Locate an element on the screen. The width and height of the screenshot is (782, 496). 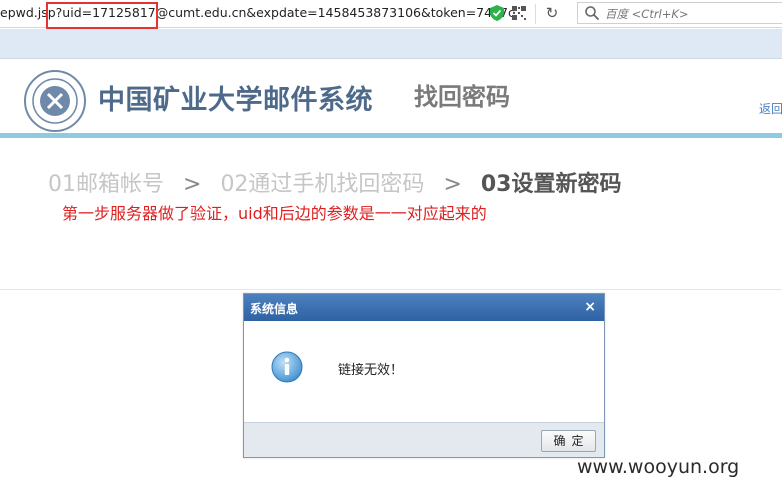
bookmark-toolbar is located at coordinates (391, 44).